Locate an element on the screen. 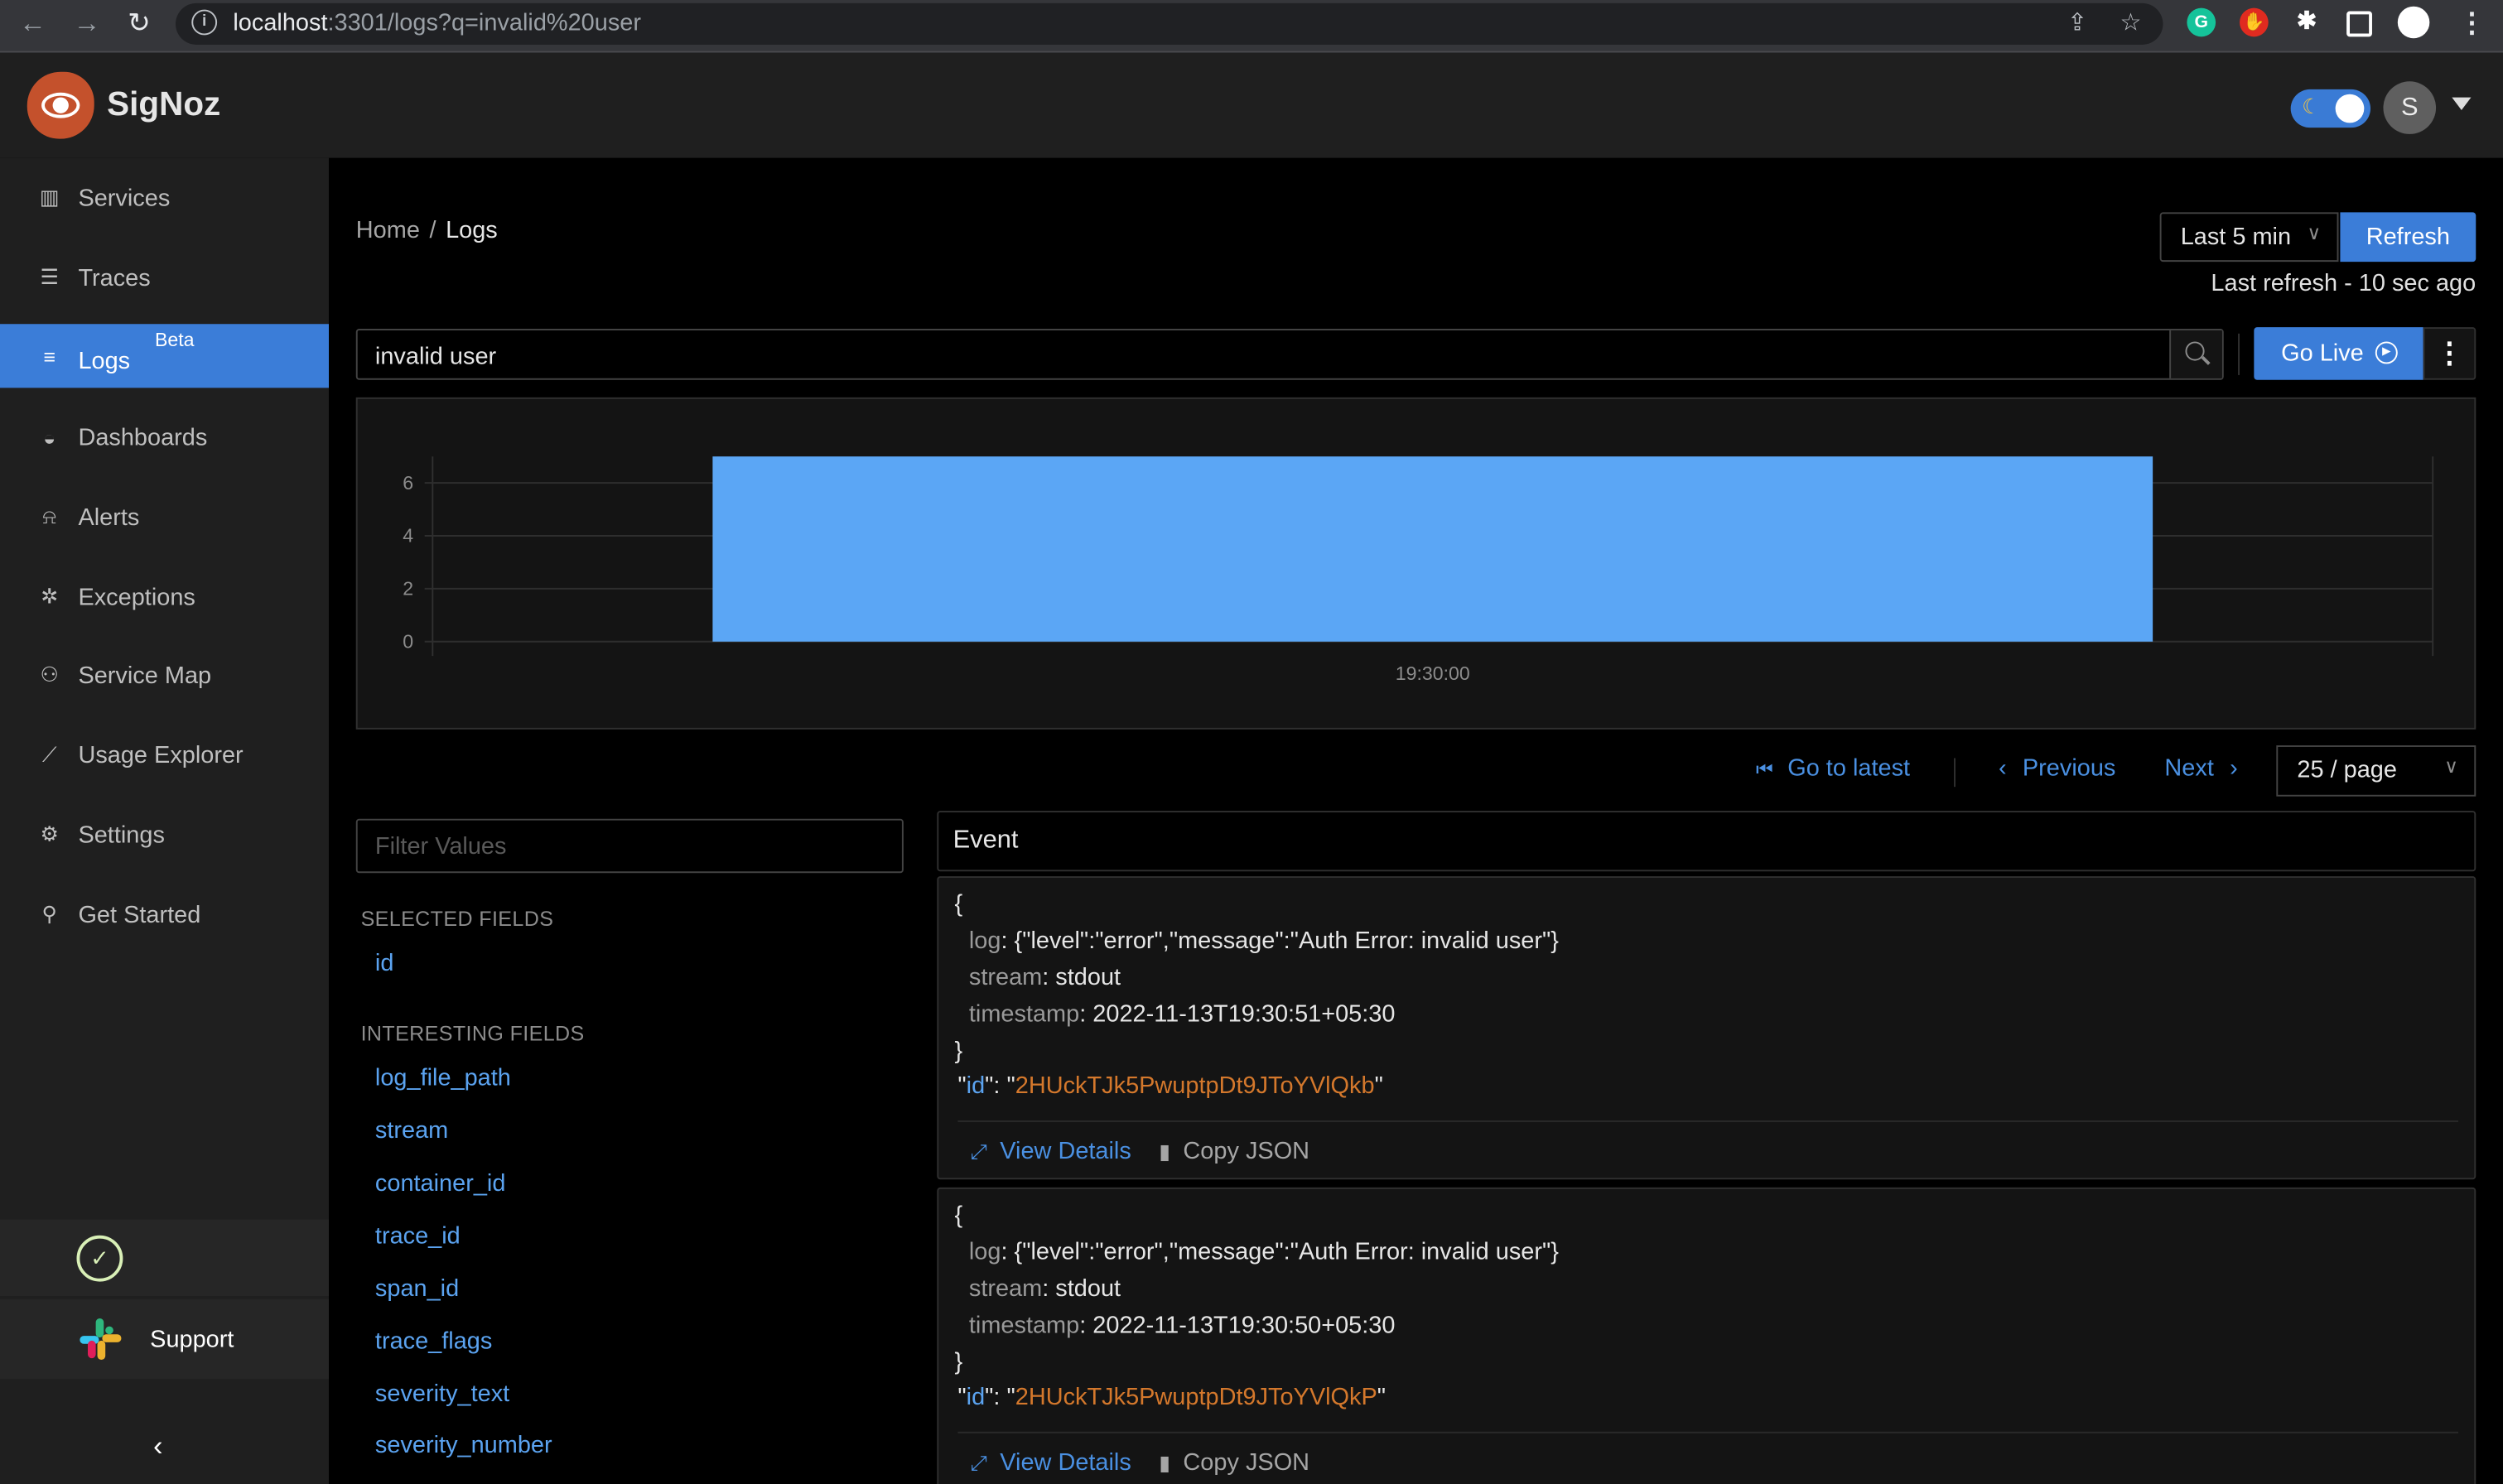 The height and width of the screenshot is (1484, 2503). previous-button: ‹ Previous is located at coordinates (2057, 769).